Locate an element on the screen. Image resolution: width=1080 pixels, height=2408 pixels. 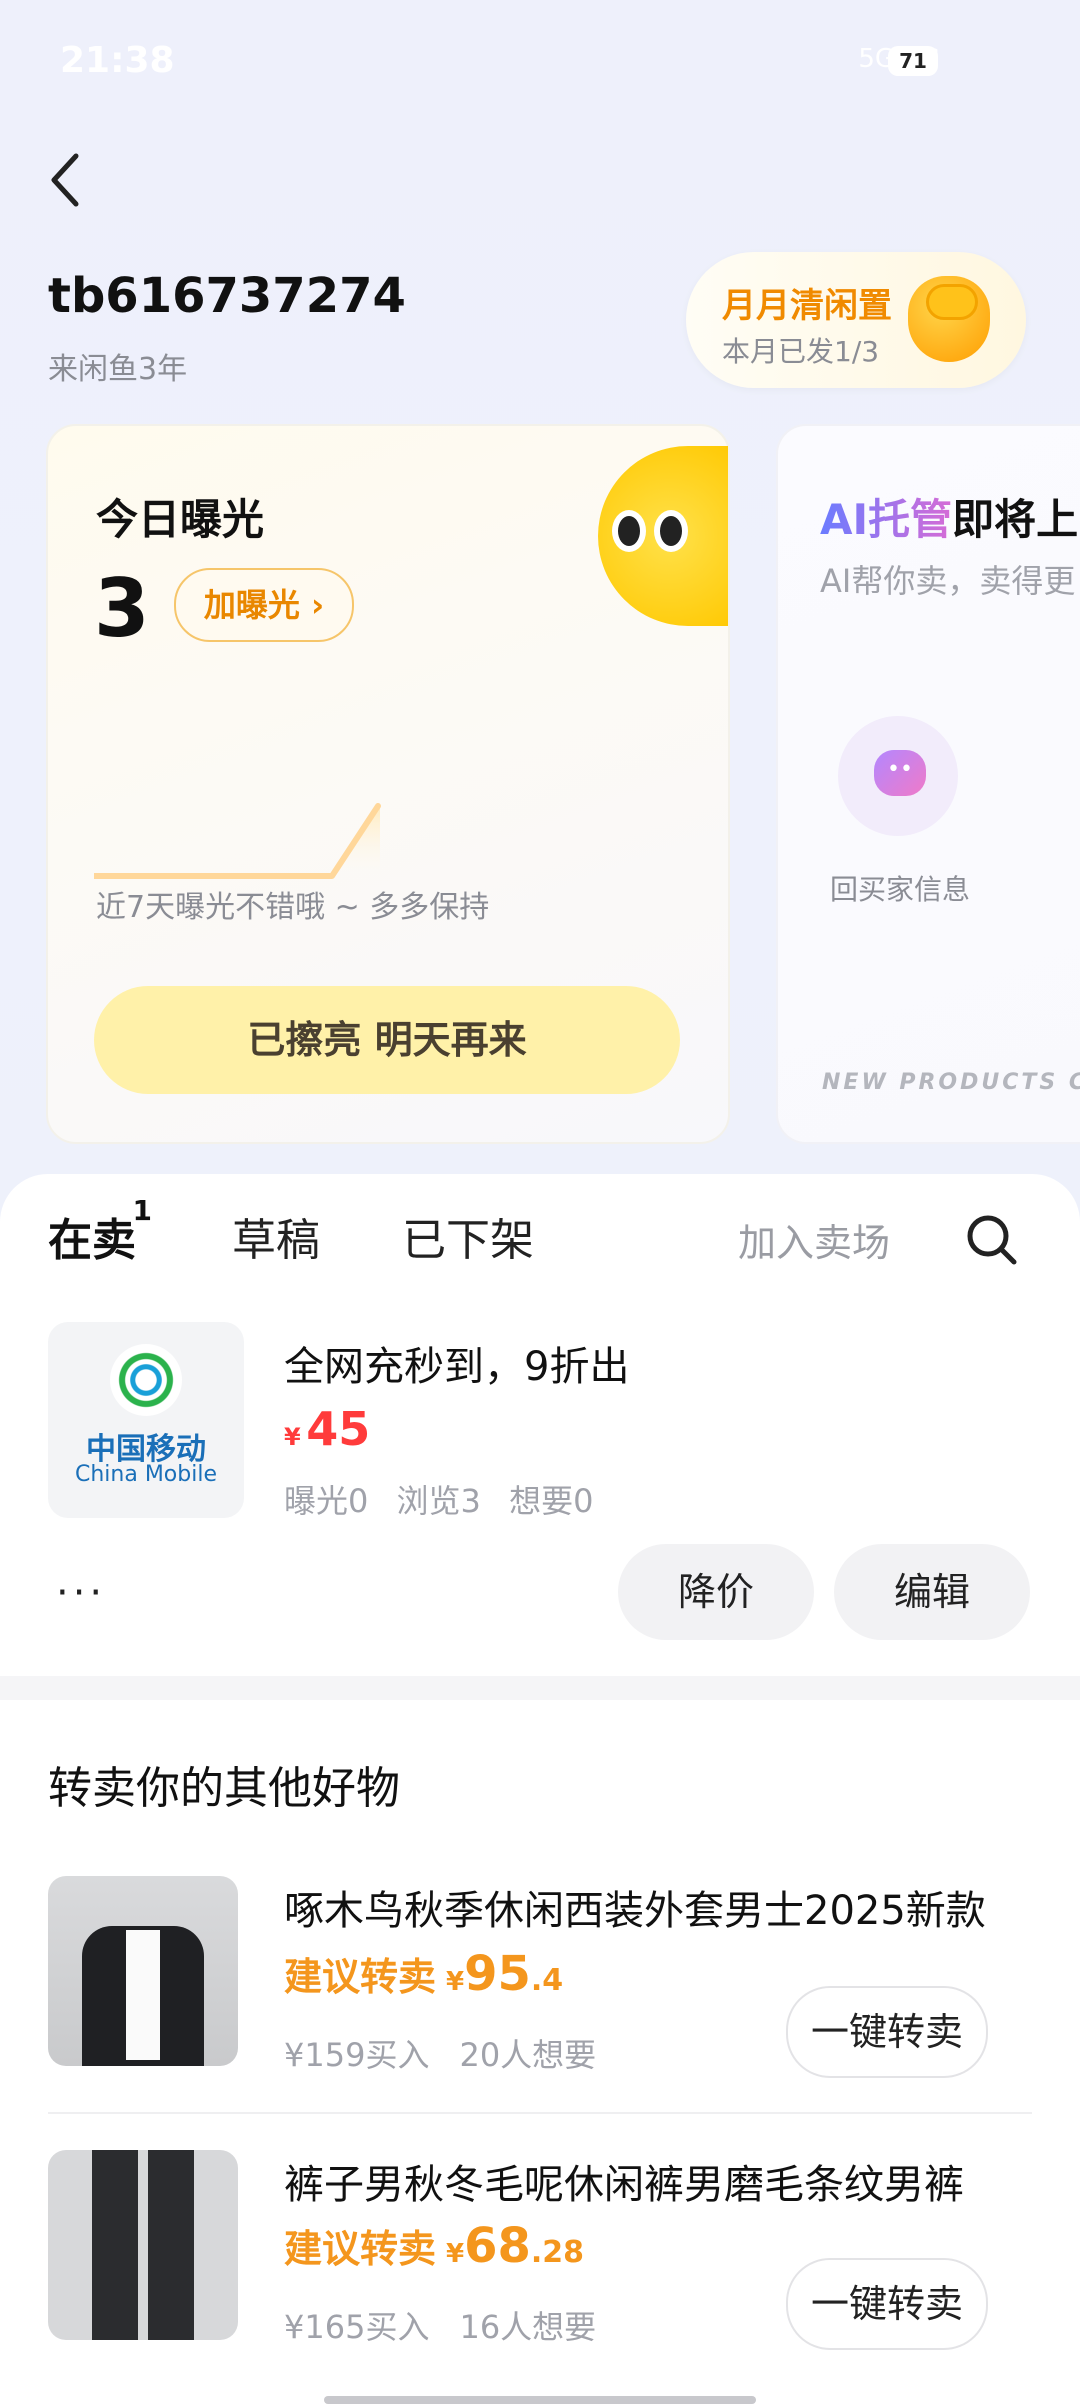
status-time: 21:38 is located at coordinates (117, 60).